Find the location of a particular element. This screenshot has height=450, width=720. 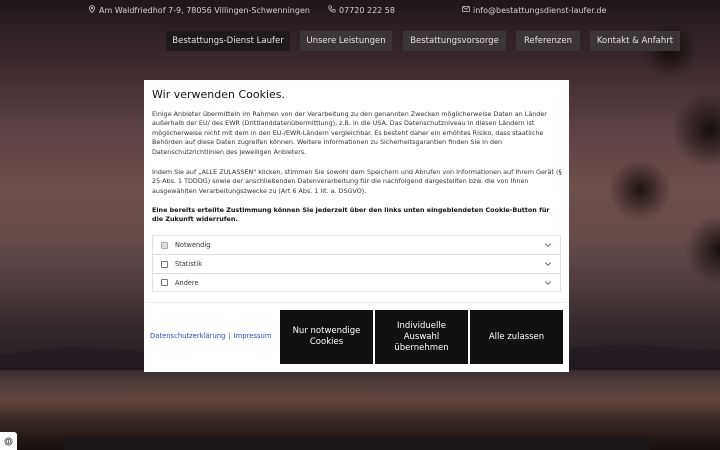

nav-item-leistungen: Unsere Leistungen is located at coordinates (346, 41).